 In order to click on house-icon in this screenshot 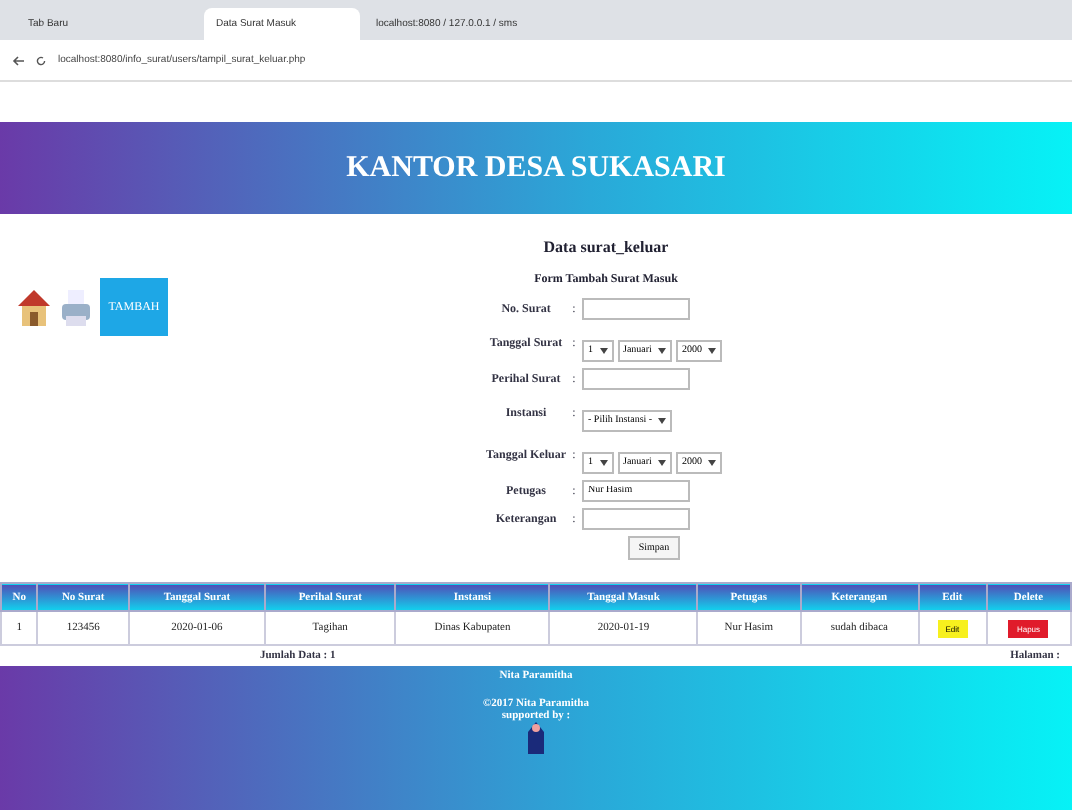, I will do `click(34, 307)`.